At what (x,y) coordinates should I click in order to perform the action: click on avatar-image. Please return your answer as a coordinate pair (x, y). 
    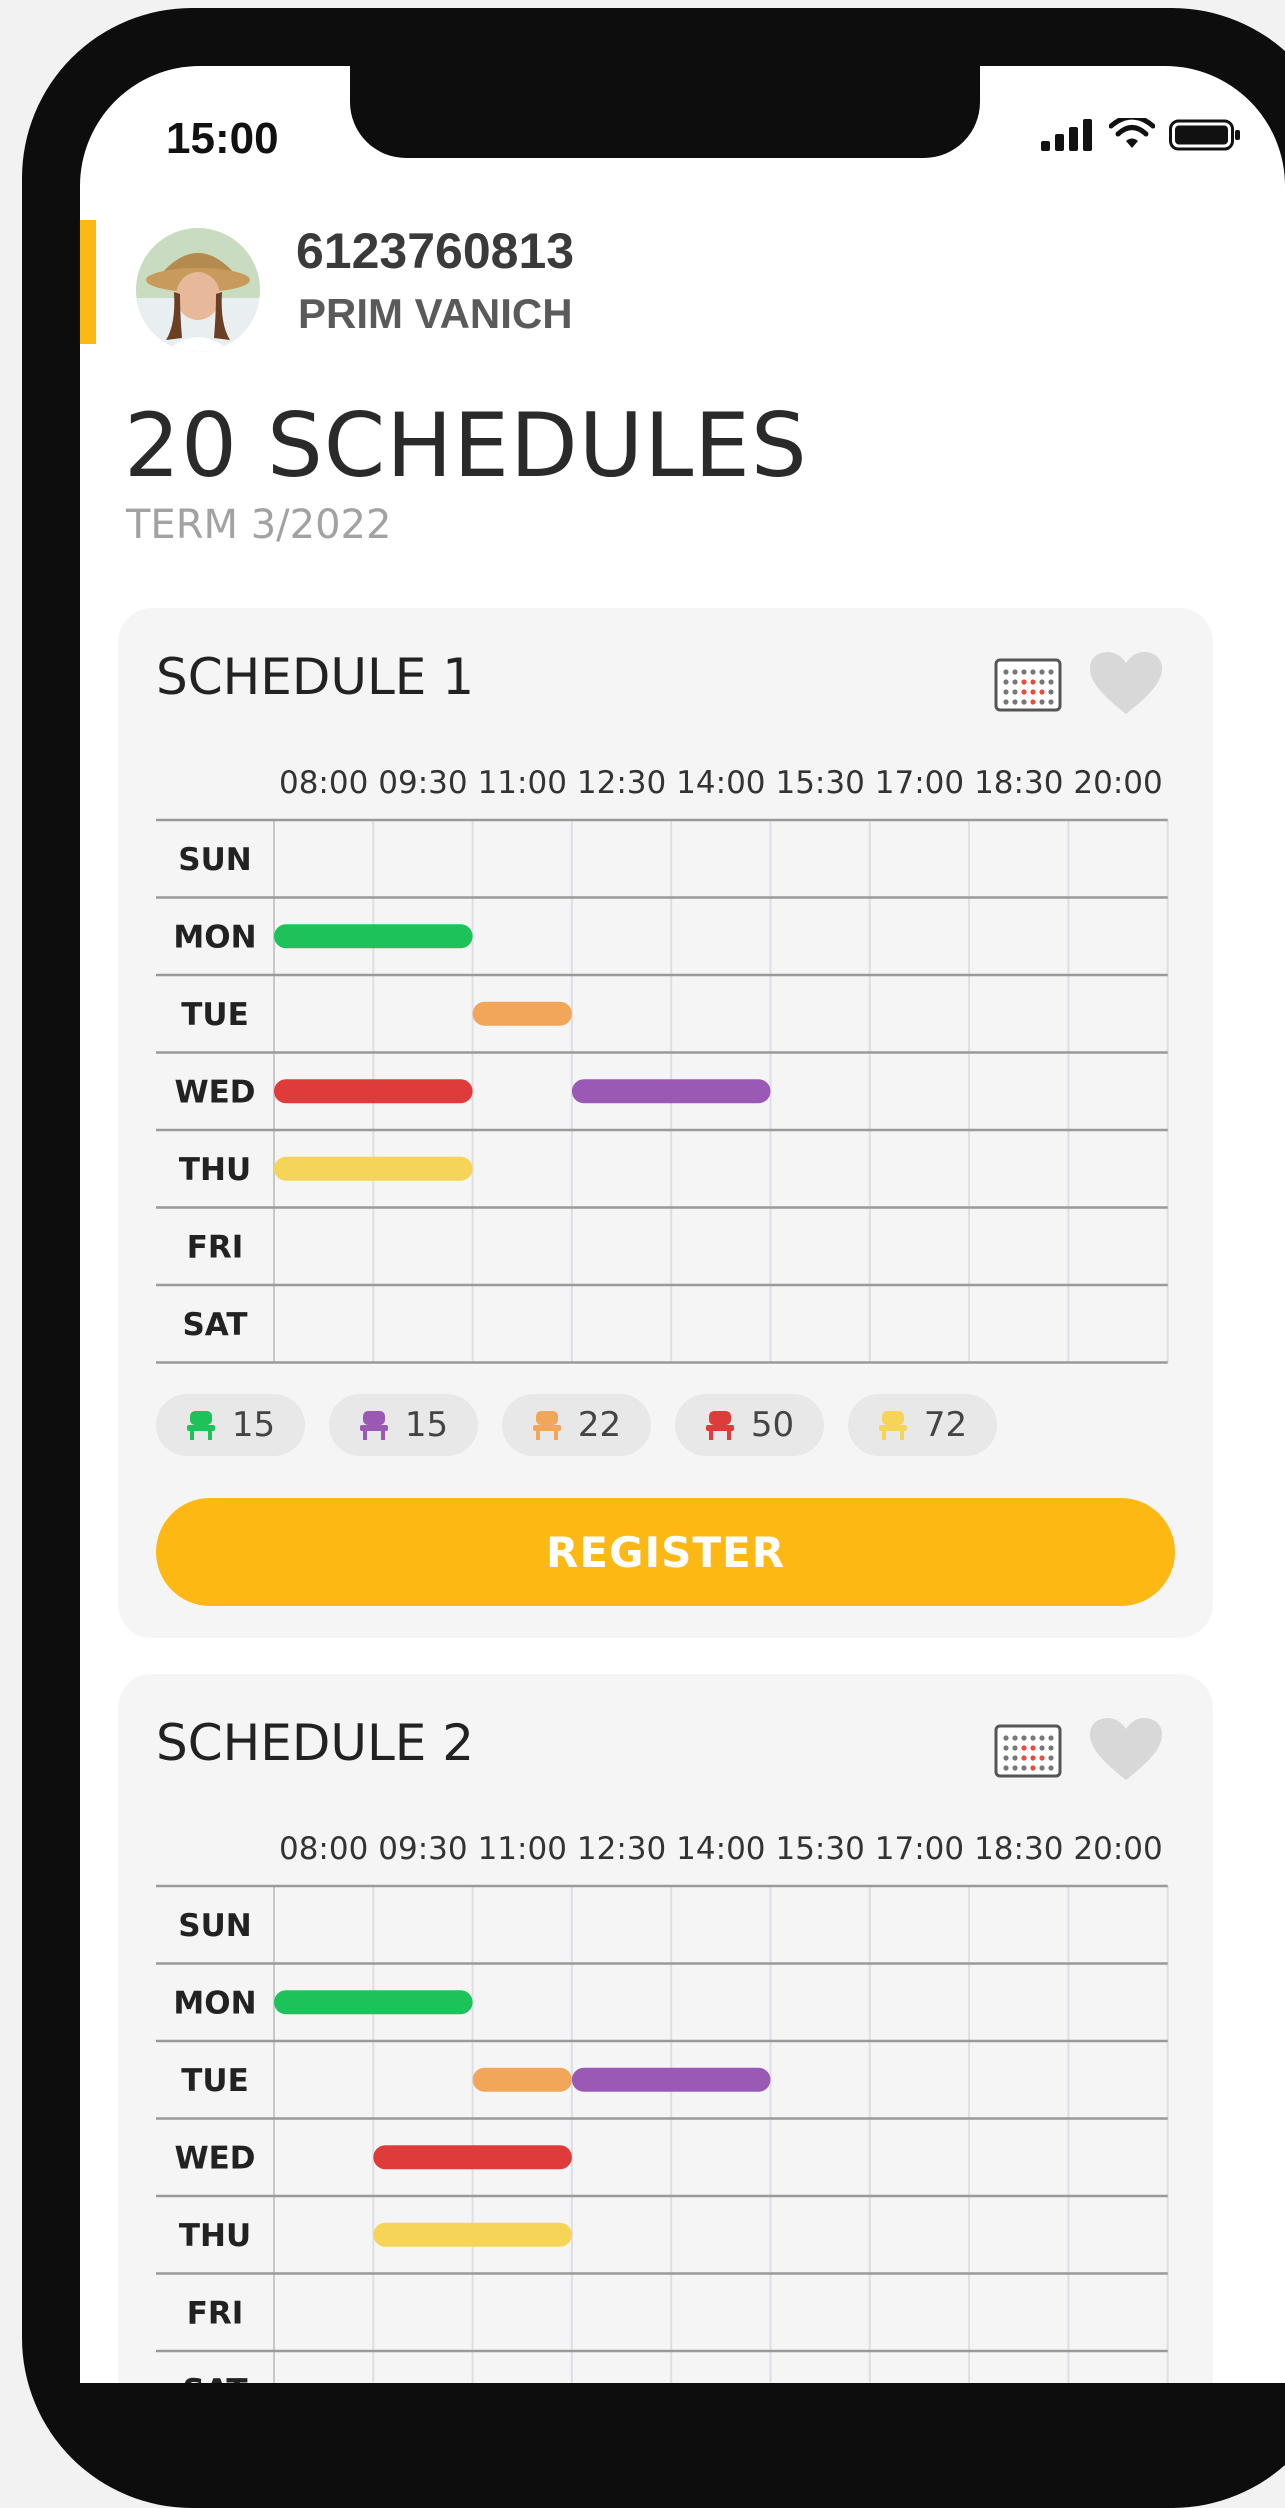
    Looking at the image, I should click on (198, 290).